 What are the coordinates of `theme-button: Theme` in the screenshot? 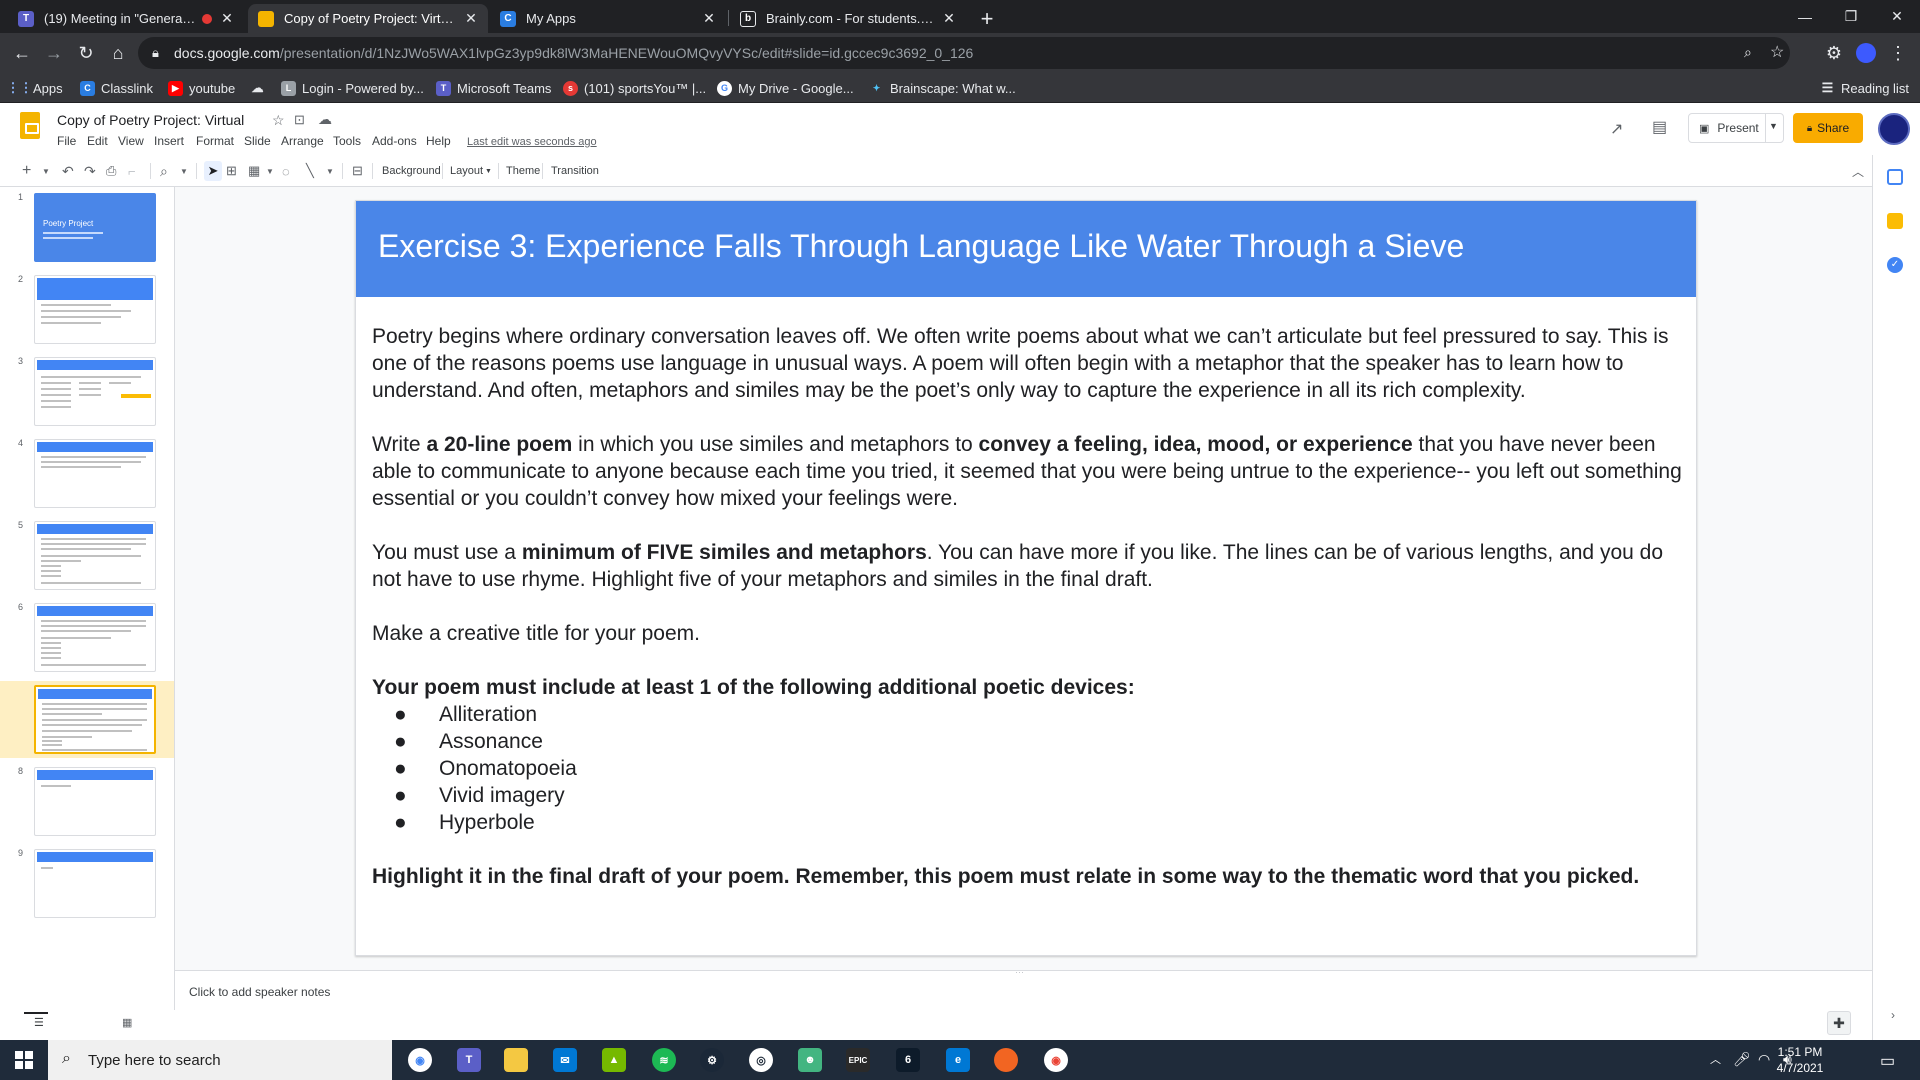 It's located at (523, 171).